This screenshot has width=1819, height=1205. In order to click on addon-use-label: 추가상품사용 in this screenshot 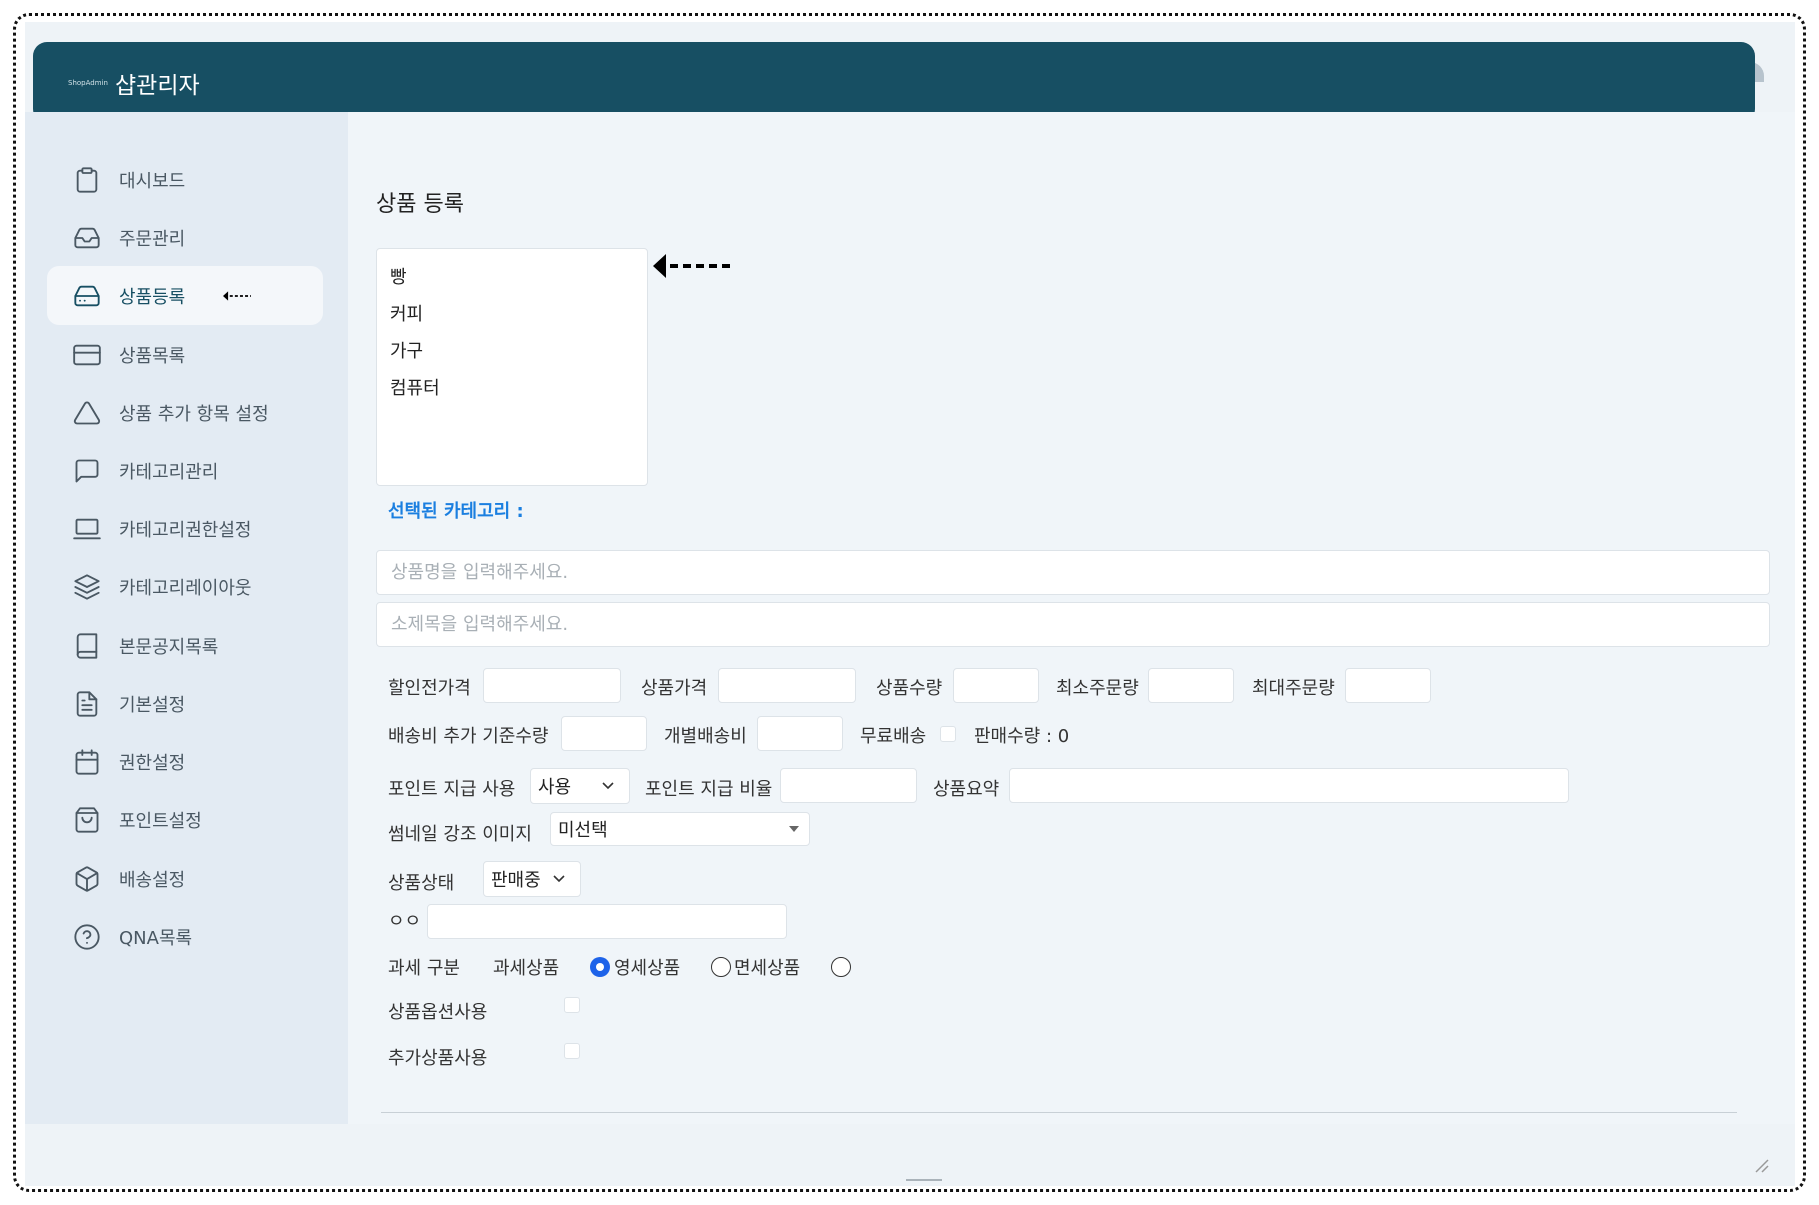, I will do `click(438, 1058)`.